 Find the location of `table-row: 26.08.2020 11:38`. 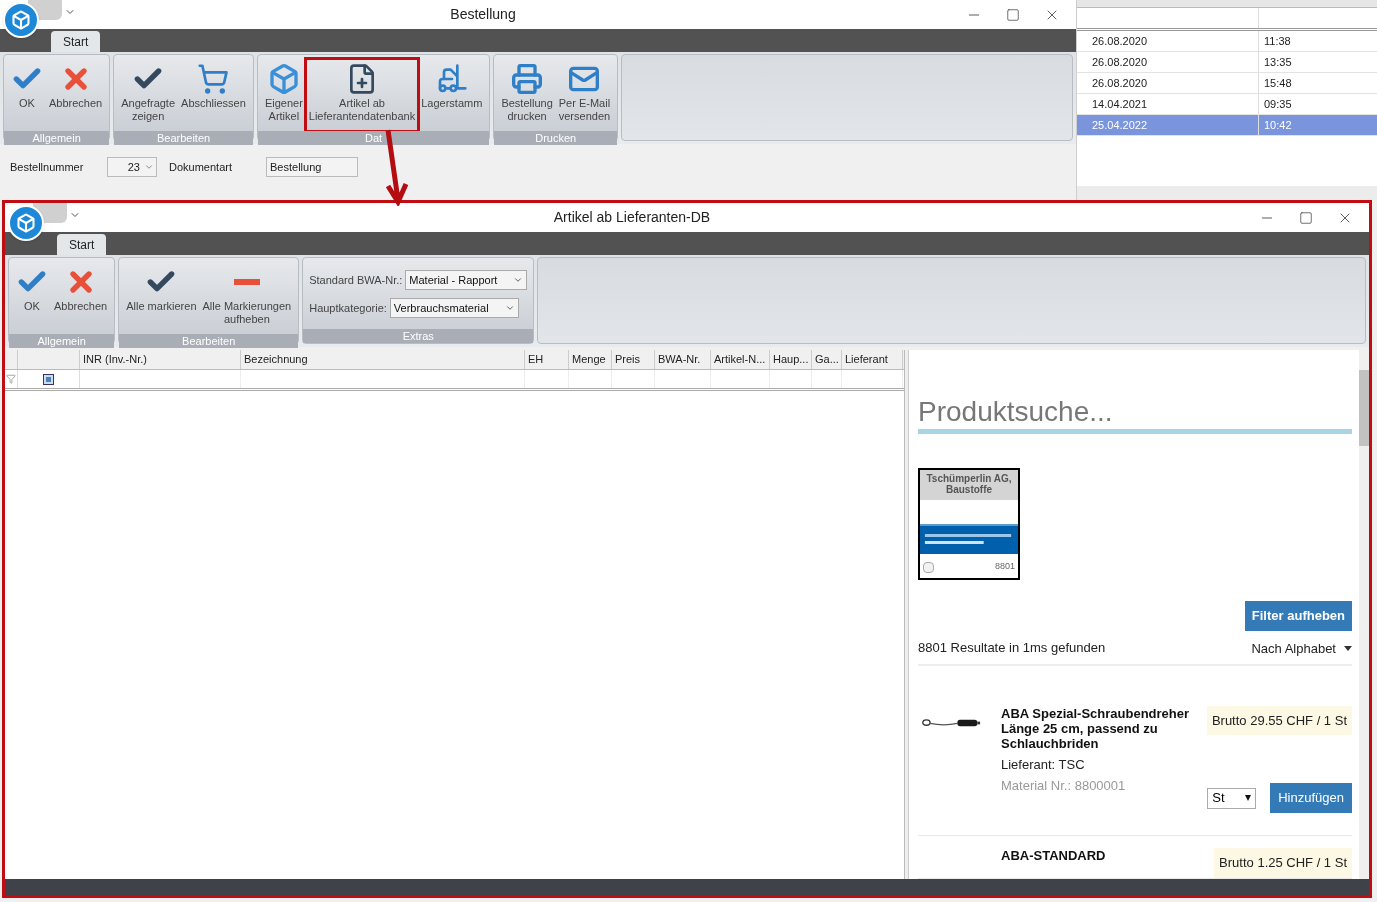

table-row: 26.08.2020 11:38 is located at coordinates (1227, 41).